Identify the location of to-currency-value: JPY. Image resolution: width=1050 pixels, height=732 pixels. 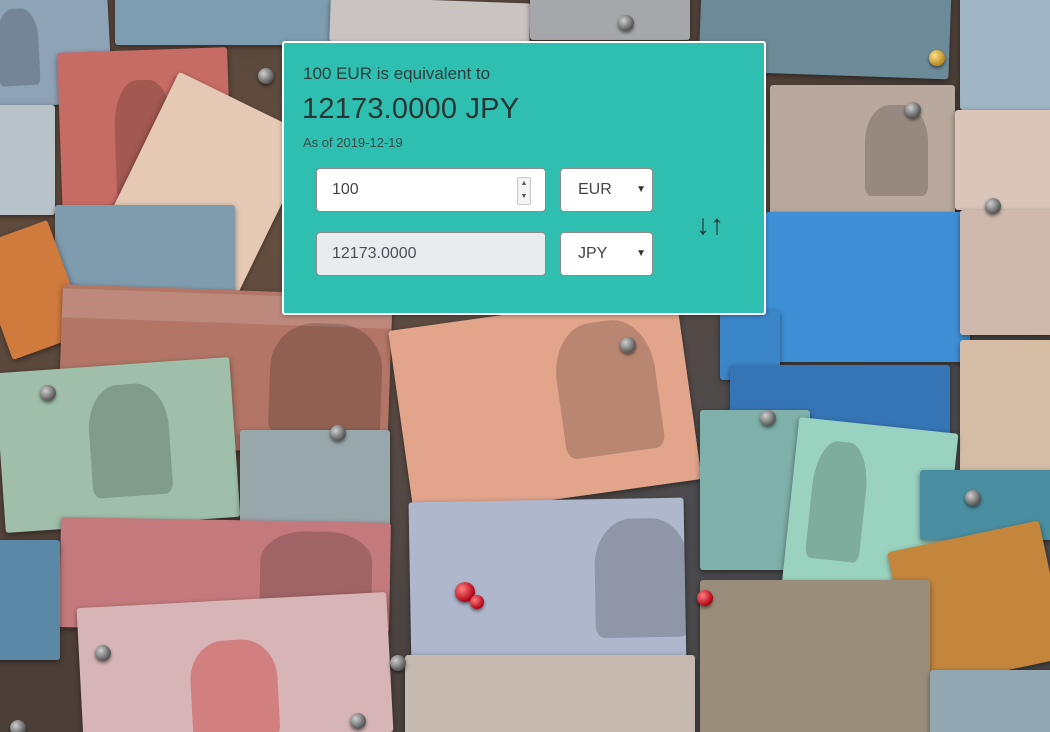
(593, 253).